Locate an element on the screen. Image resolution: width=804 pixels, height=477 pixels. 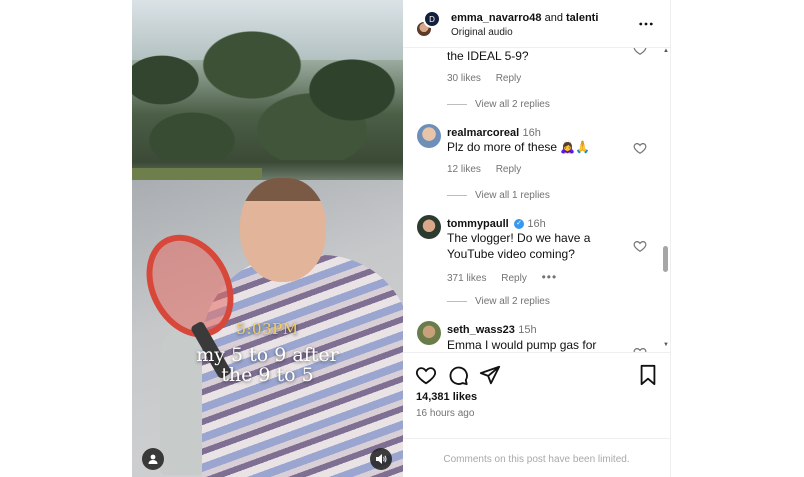
comment-bubble-icon is located at coordinates (458, 376).